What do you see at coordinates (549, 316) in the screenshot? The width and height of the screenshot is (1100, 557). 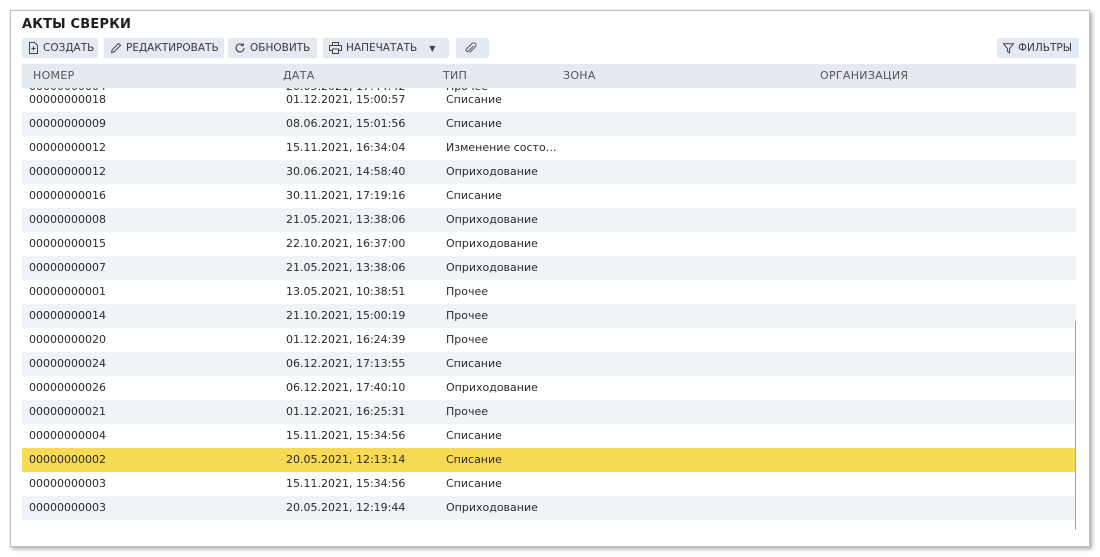 I see `table-row: 00000000014 21.10.2021, 15:00:19 Прочее` at bounding box center [549, 316].